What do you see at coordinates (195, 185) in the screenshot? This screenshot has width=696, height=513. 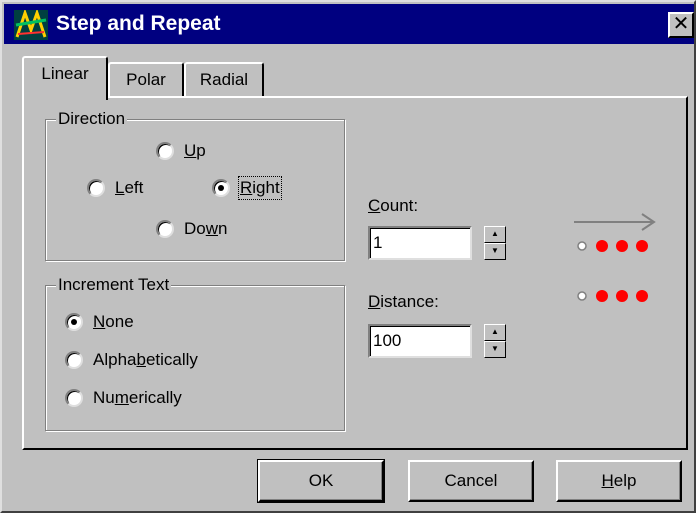 I see `direction-group: Direction Up Left Right Down` at bounding box center [195, 185].